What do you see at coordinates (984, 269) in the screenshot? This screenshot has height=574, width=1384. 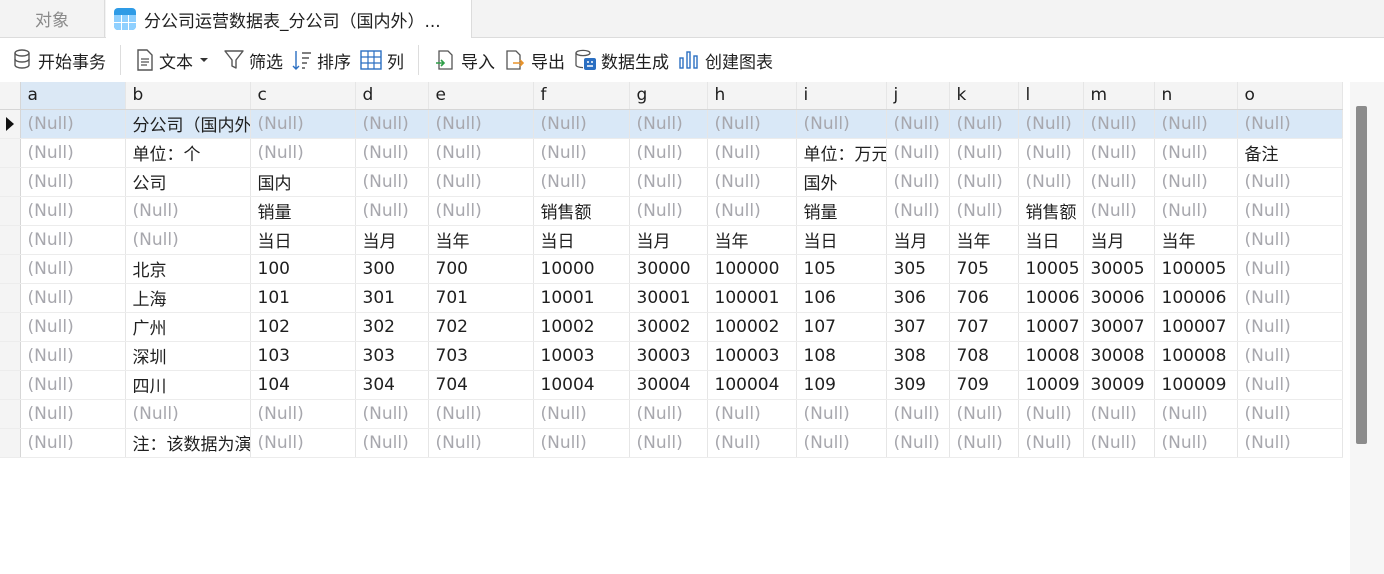 I see `cell-k: 705` at bounding box center [984, 269].